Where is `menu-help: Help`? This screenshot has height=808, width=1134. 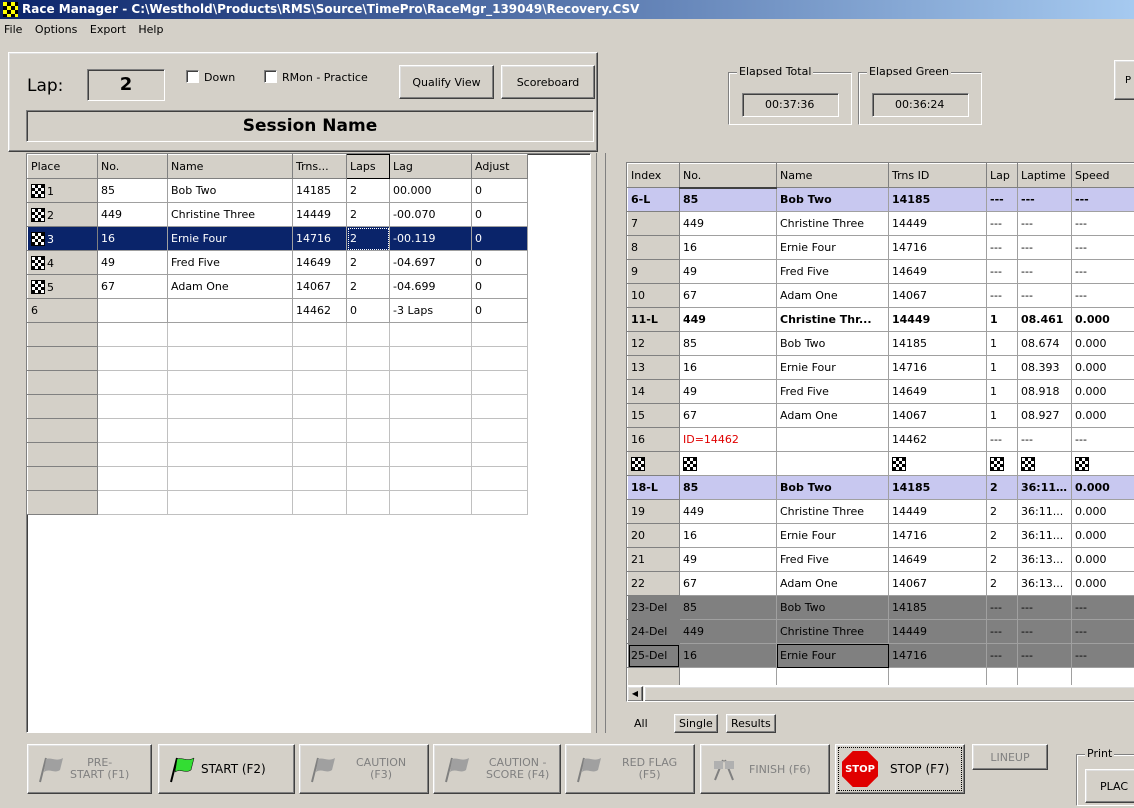
menu-help: Help is located at coordinates (150, 29).